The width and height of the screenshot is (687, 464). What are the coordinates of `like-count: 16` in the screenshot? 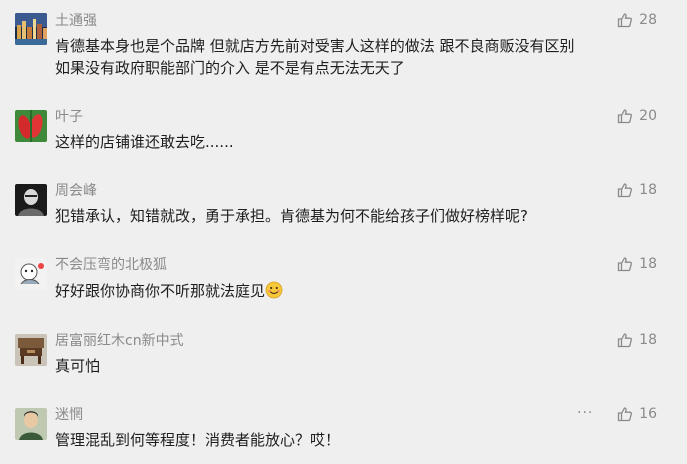 It's located at (648, 414).